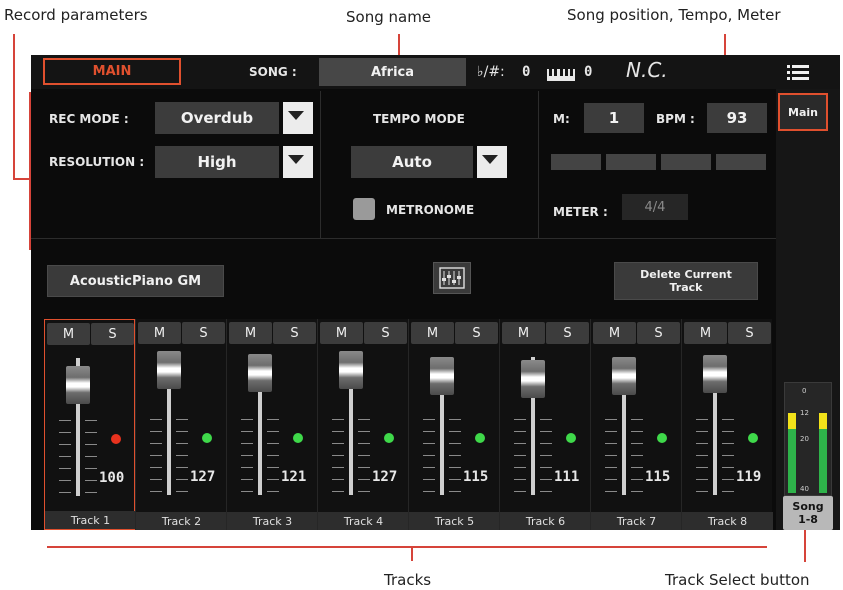  What do you see at coordinates (614, 118) in the screenshot?
I see `measure-field: 1` at bounding box center [614, 118].